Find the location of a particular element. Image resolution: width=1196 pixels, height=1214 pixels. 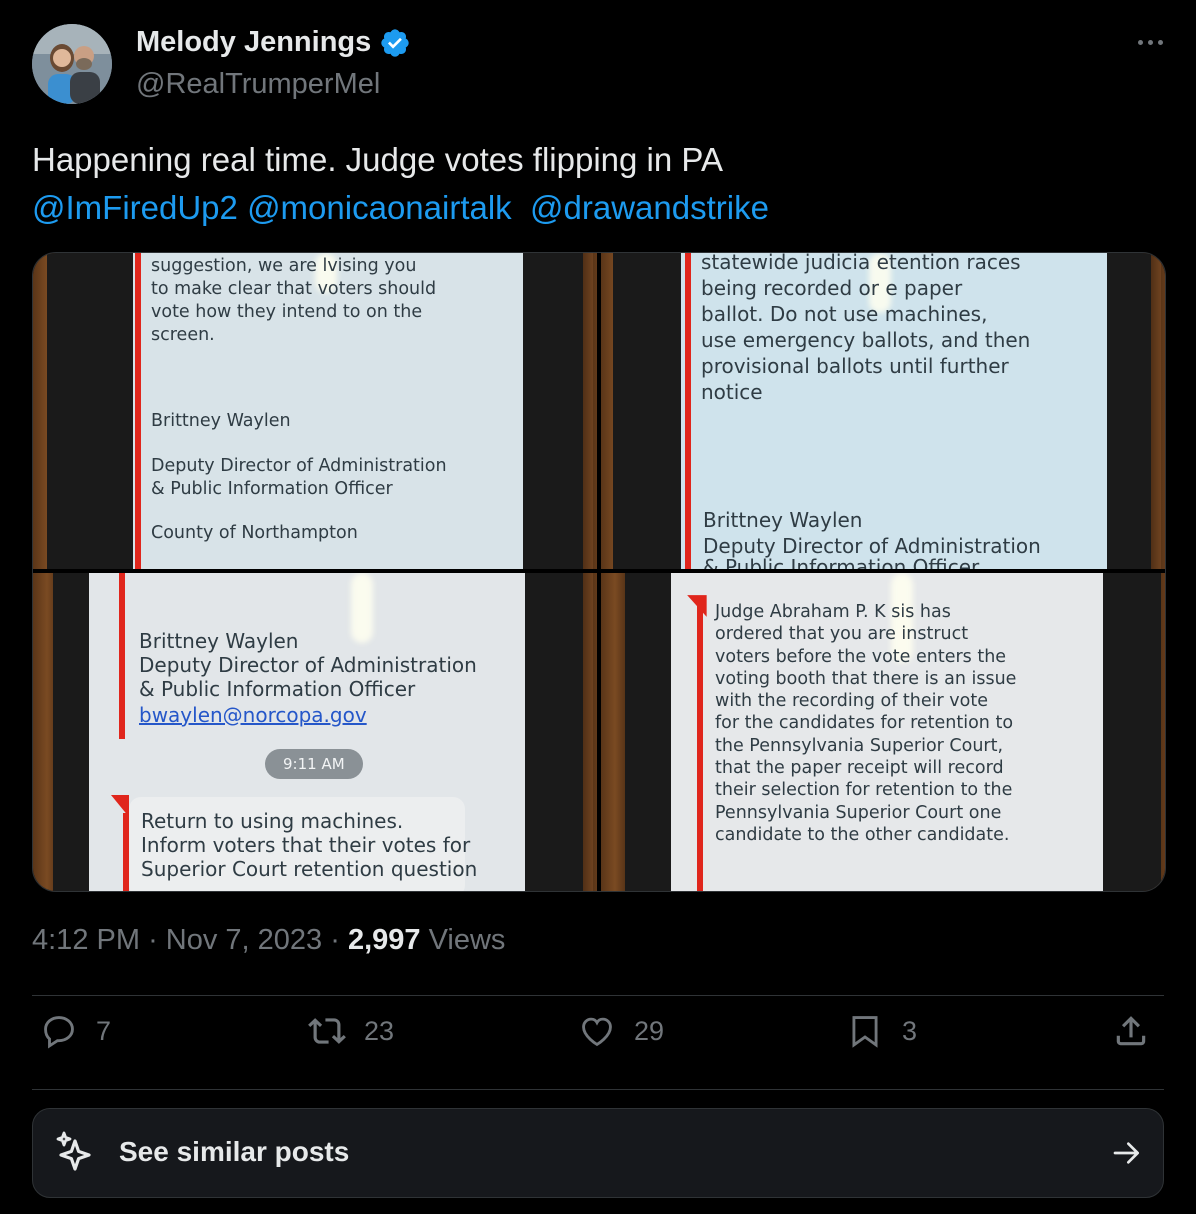

photo-1-name: Brittney Waylen is located at coordinates (221, 421).